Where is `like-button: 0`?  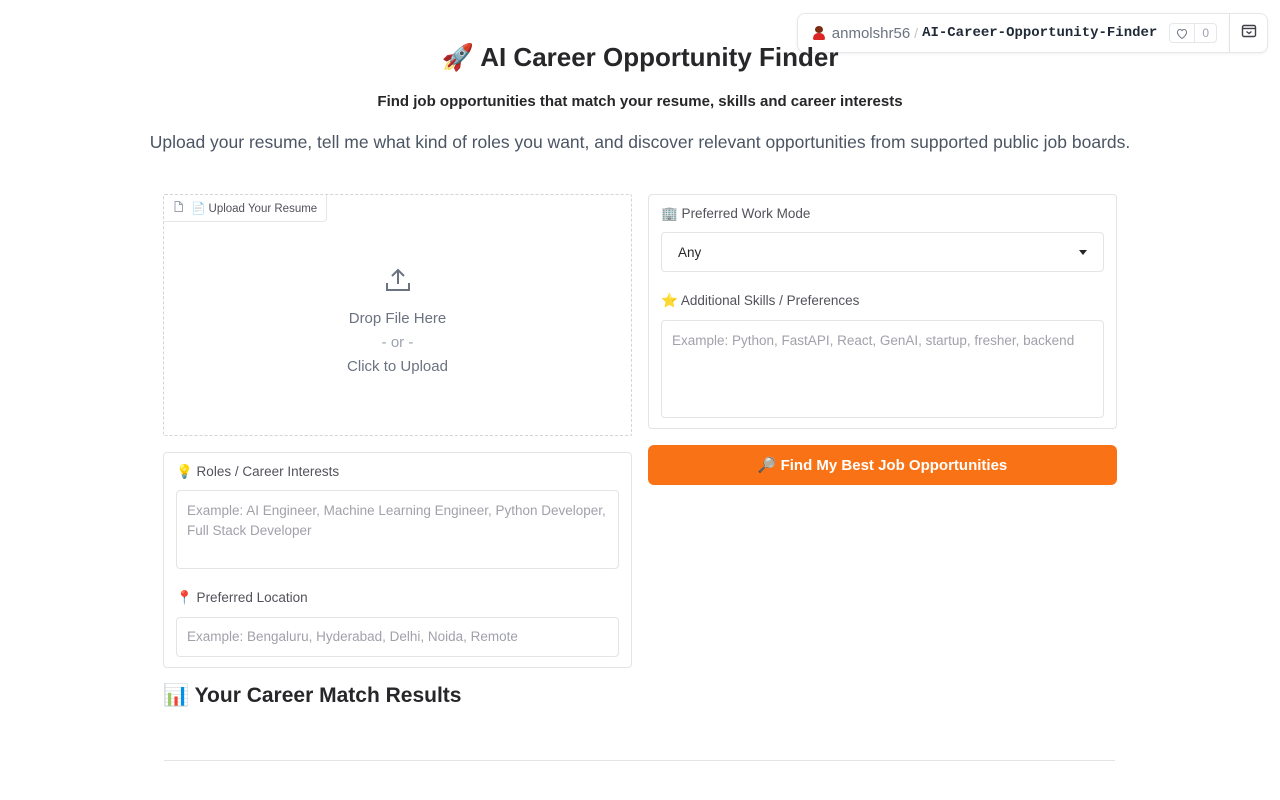
like-button: 0 is located at coordinates (1193, 33).